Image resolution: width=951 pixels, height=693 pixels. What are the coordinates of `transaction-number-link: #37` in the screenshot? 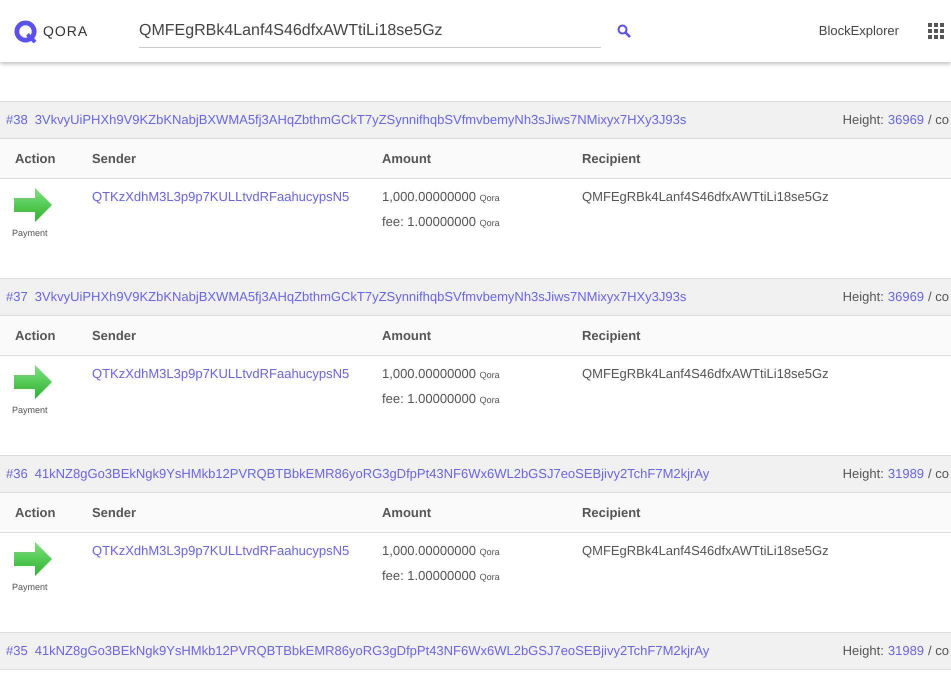 It's located at (17, 297).